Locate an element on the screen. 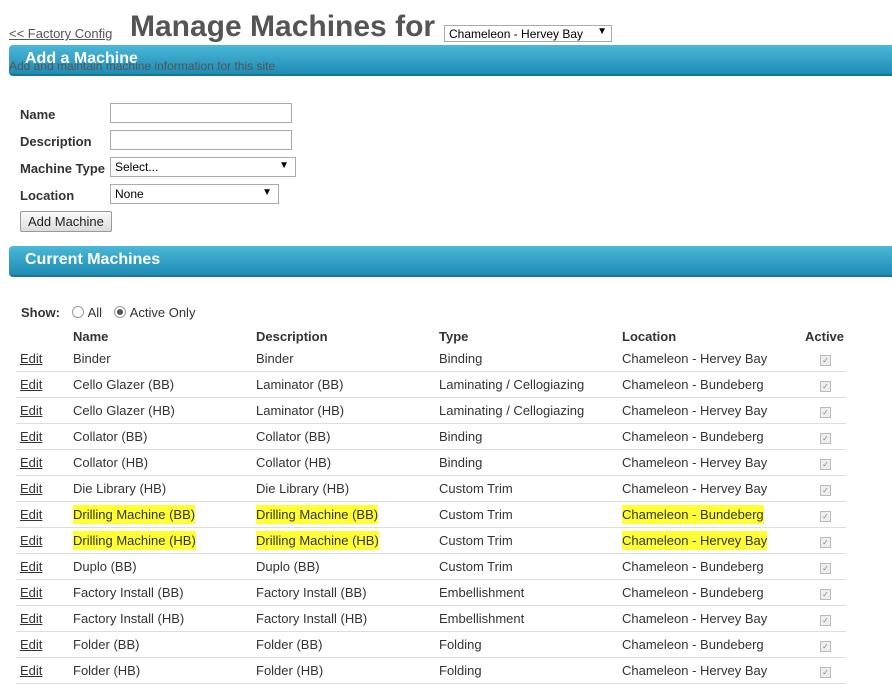  column-header-name: Name is located at coordinates (91, 336).